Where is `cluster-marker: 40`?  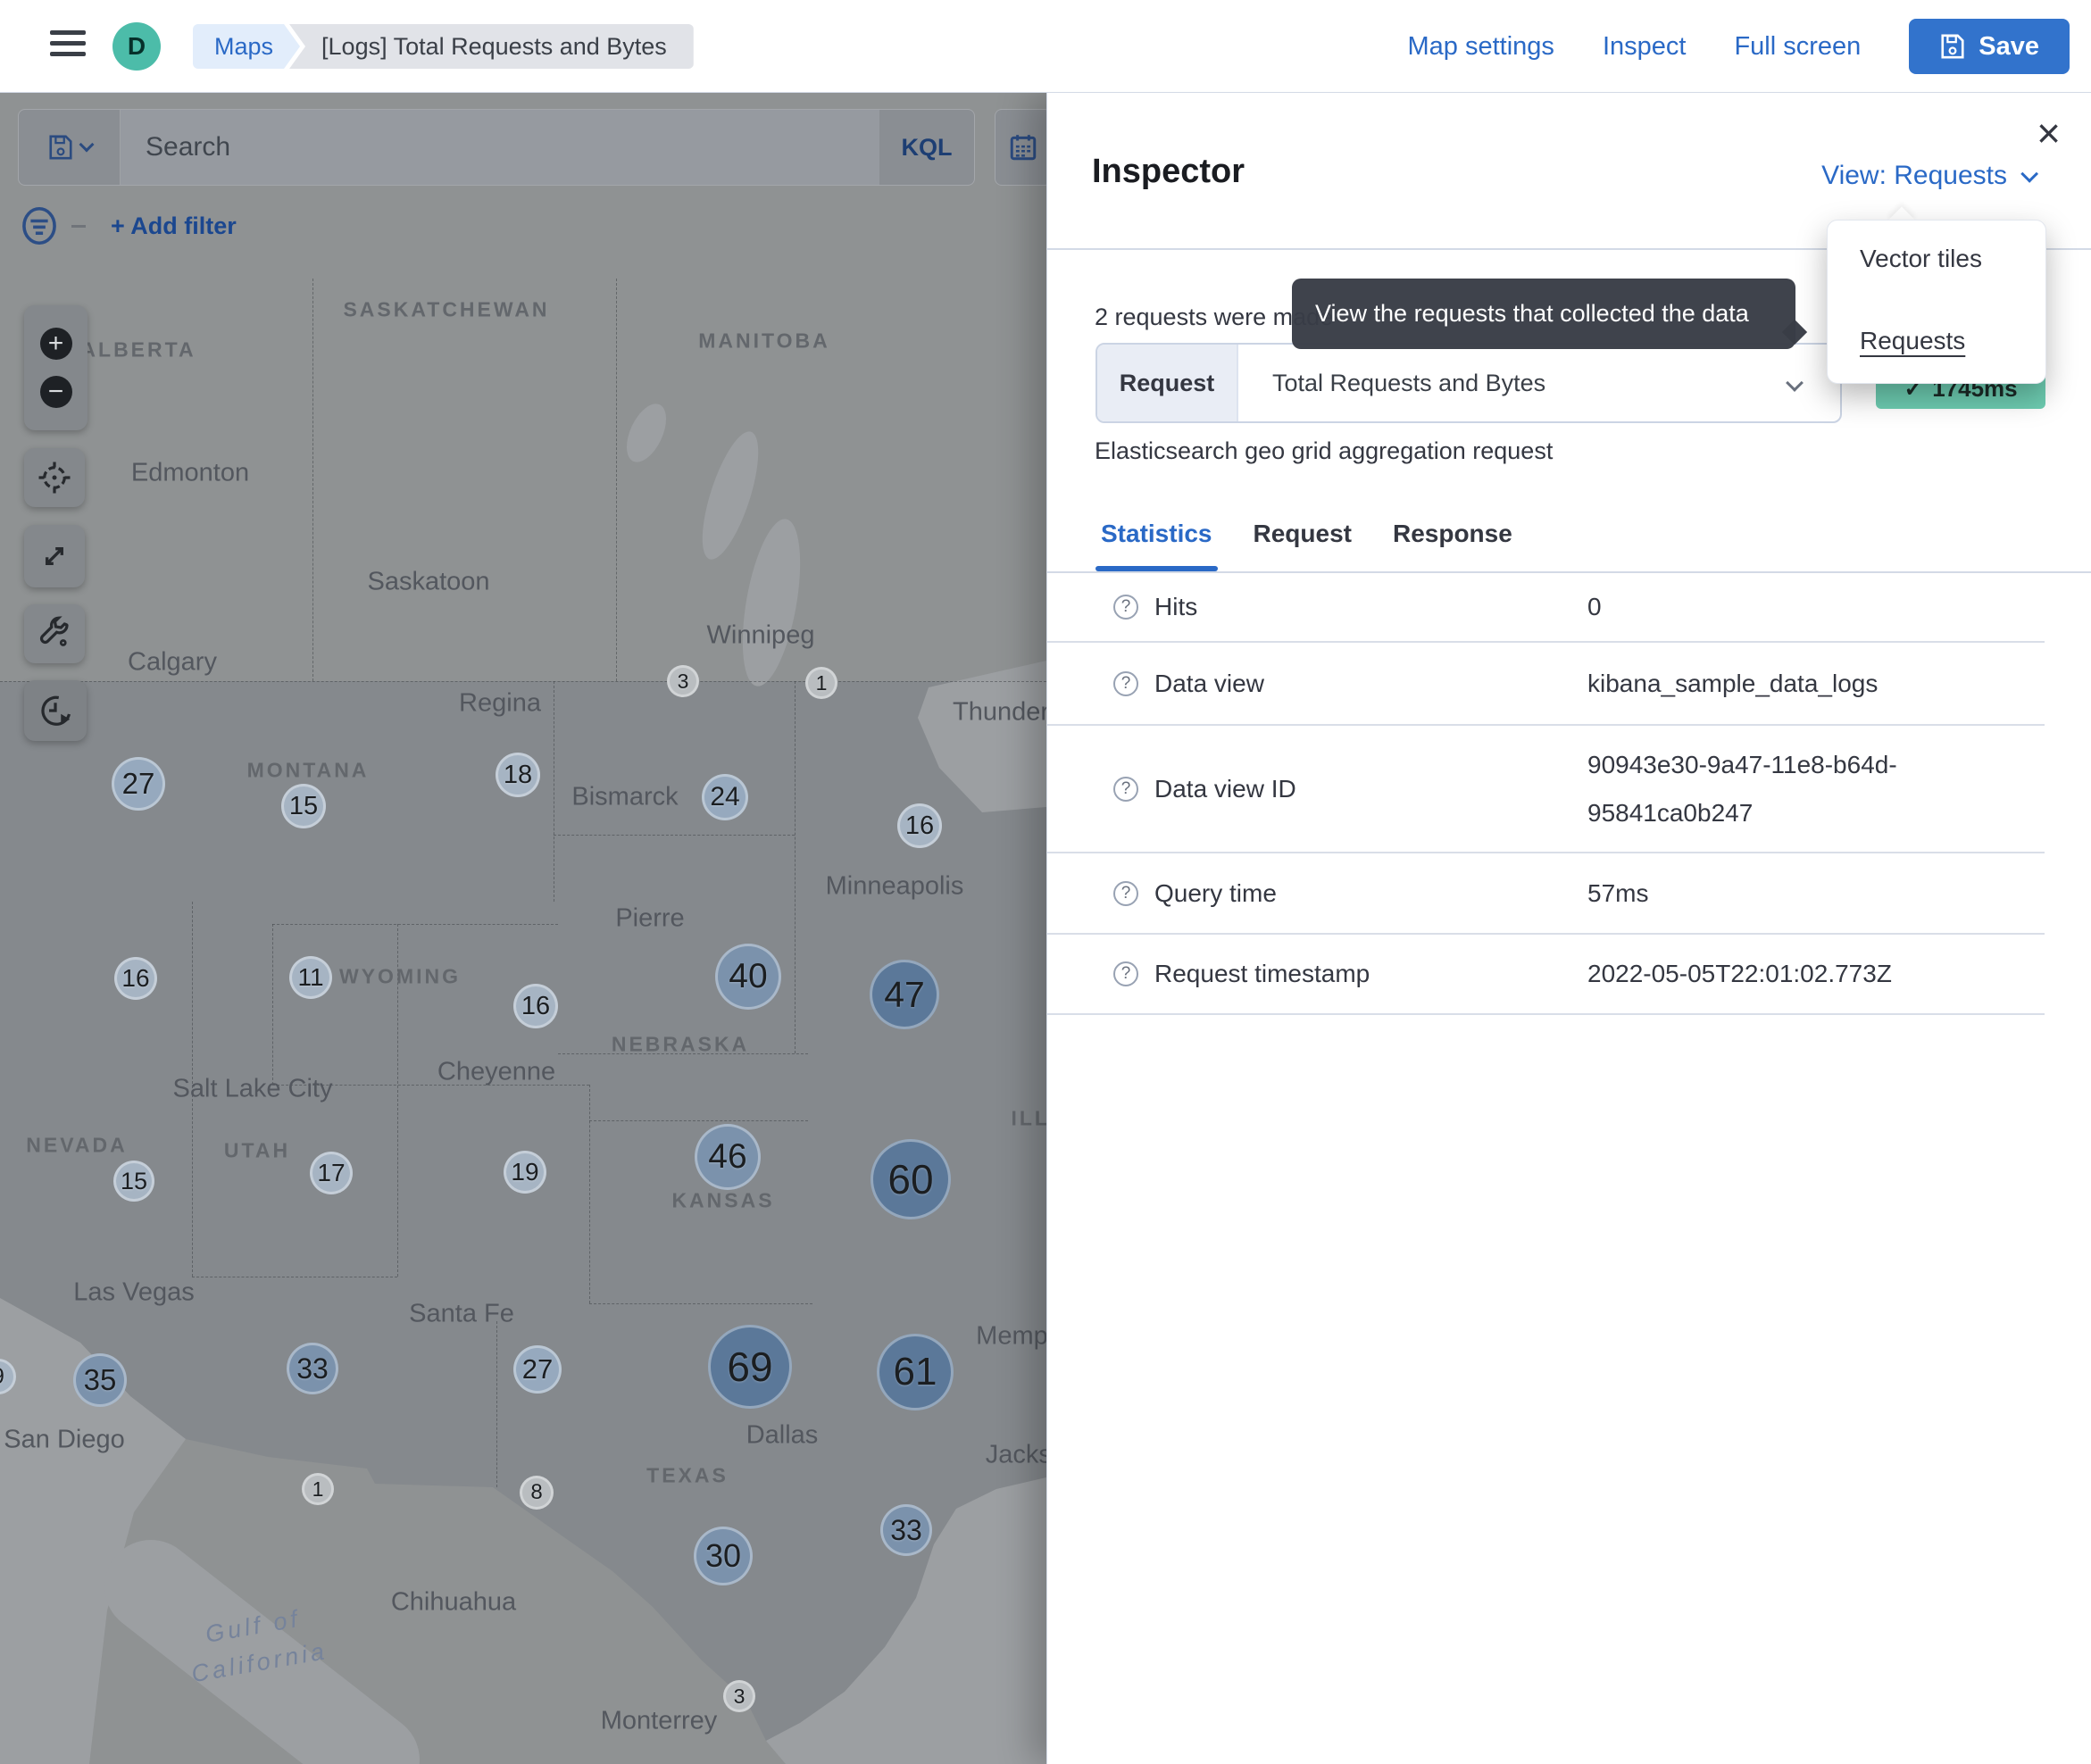
cluster-marker: 40 is located at coordinates (748, 977).